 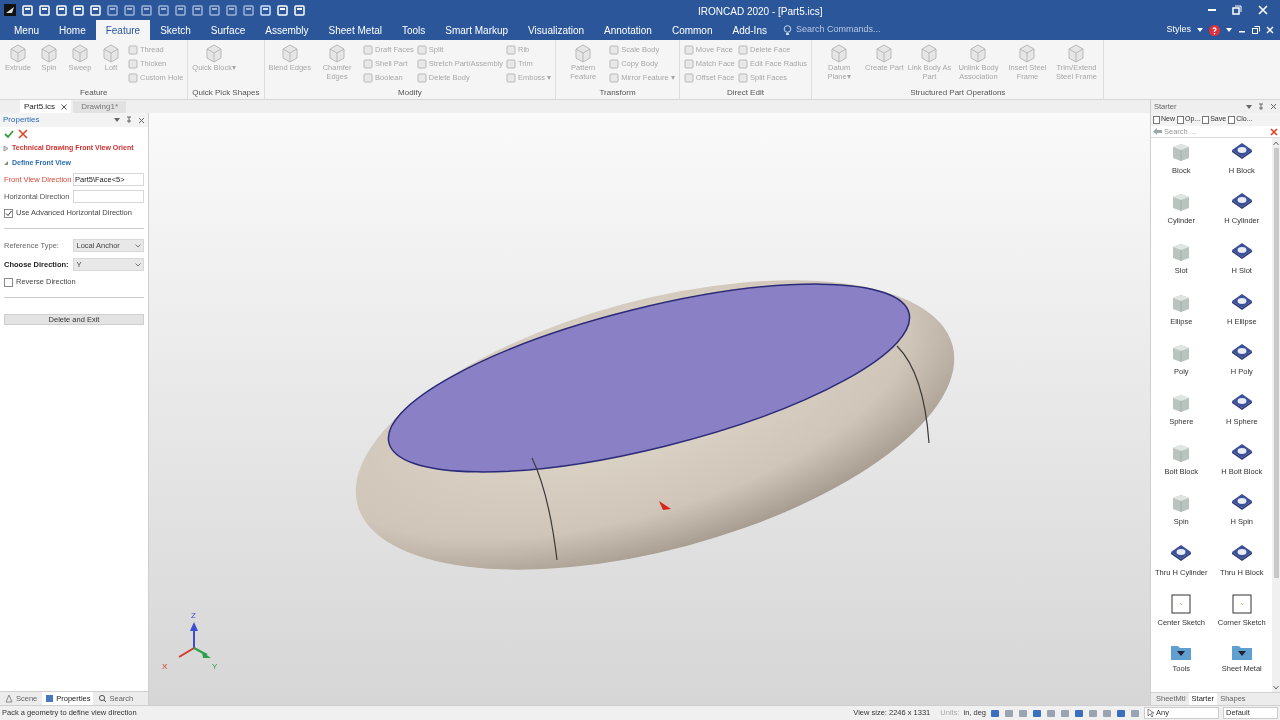 I want to click on ribbon-tab: Sketch, so click(x=175, y=30).